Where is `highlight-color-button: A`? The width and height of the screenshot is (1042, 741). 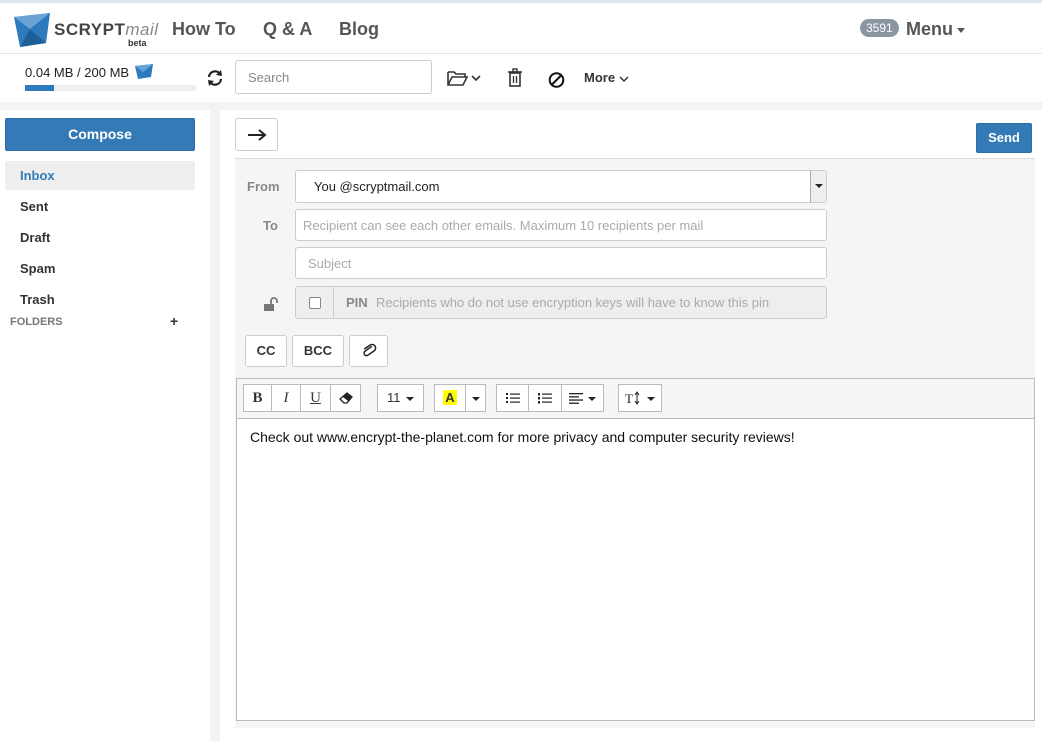
highlight-color-button: A is located at coordinates (450, 398).